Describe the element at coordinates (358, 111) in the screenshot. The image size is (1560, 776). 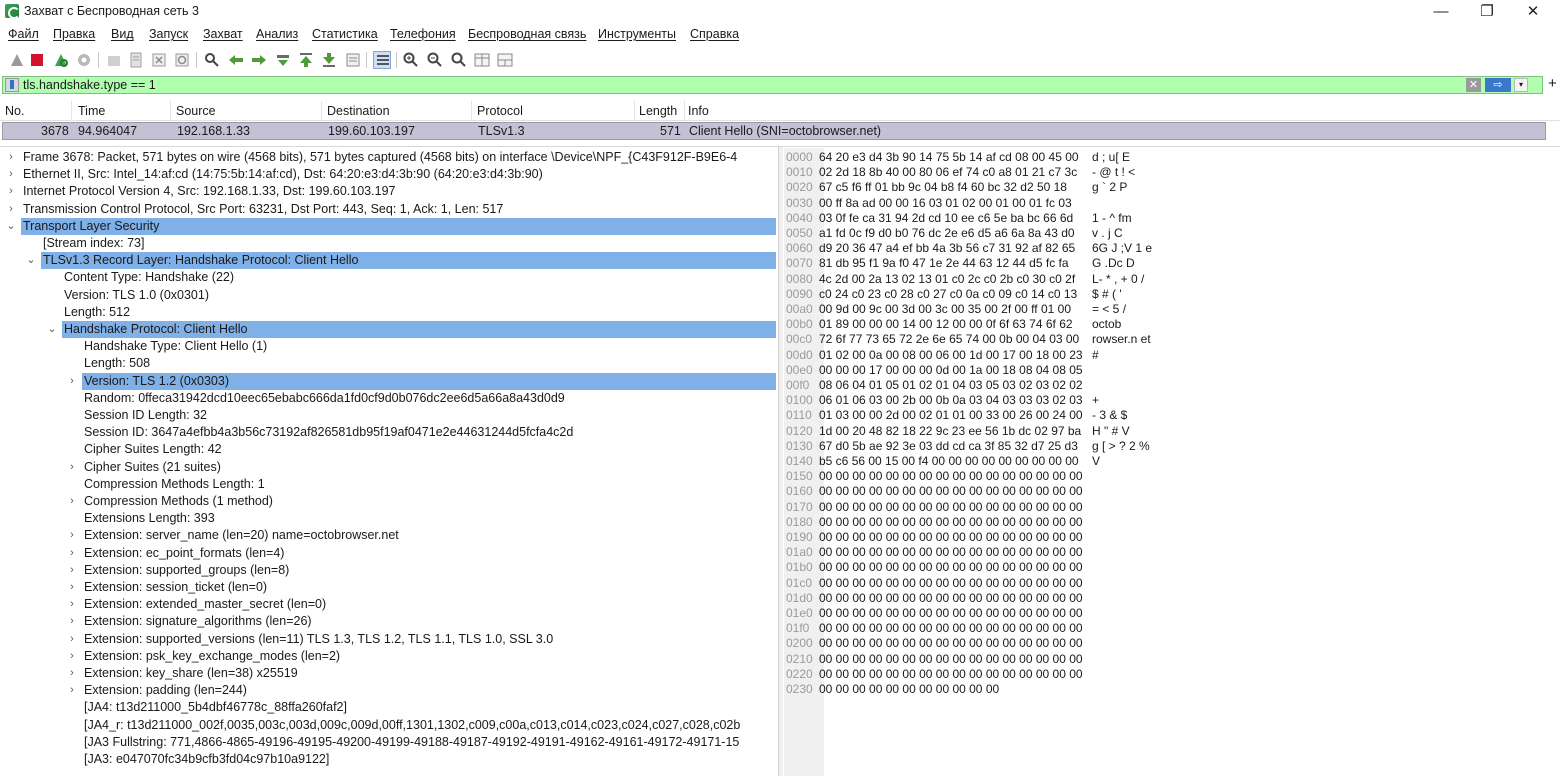
I see `column-header-destination: Destination` at that location.